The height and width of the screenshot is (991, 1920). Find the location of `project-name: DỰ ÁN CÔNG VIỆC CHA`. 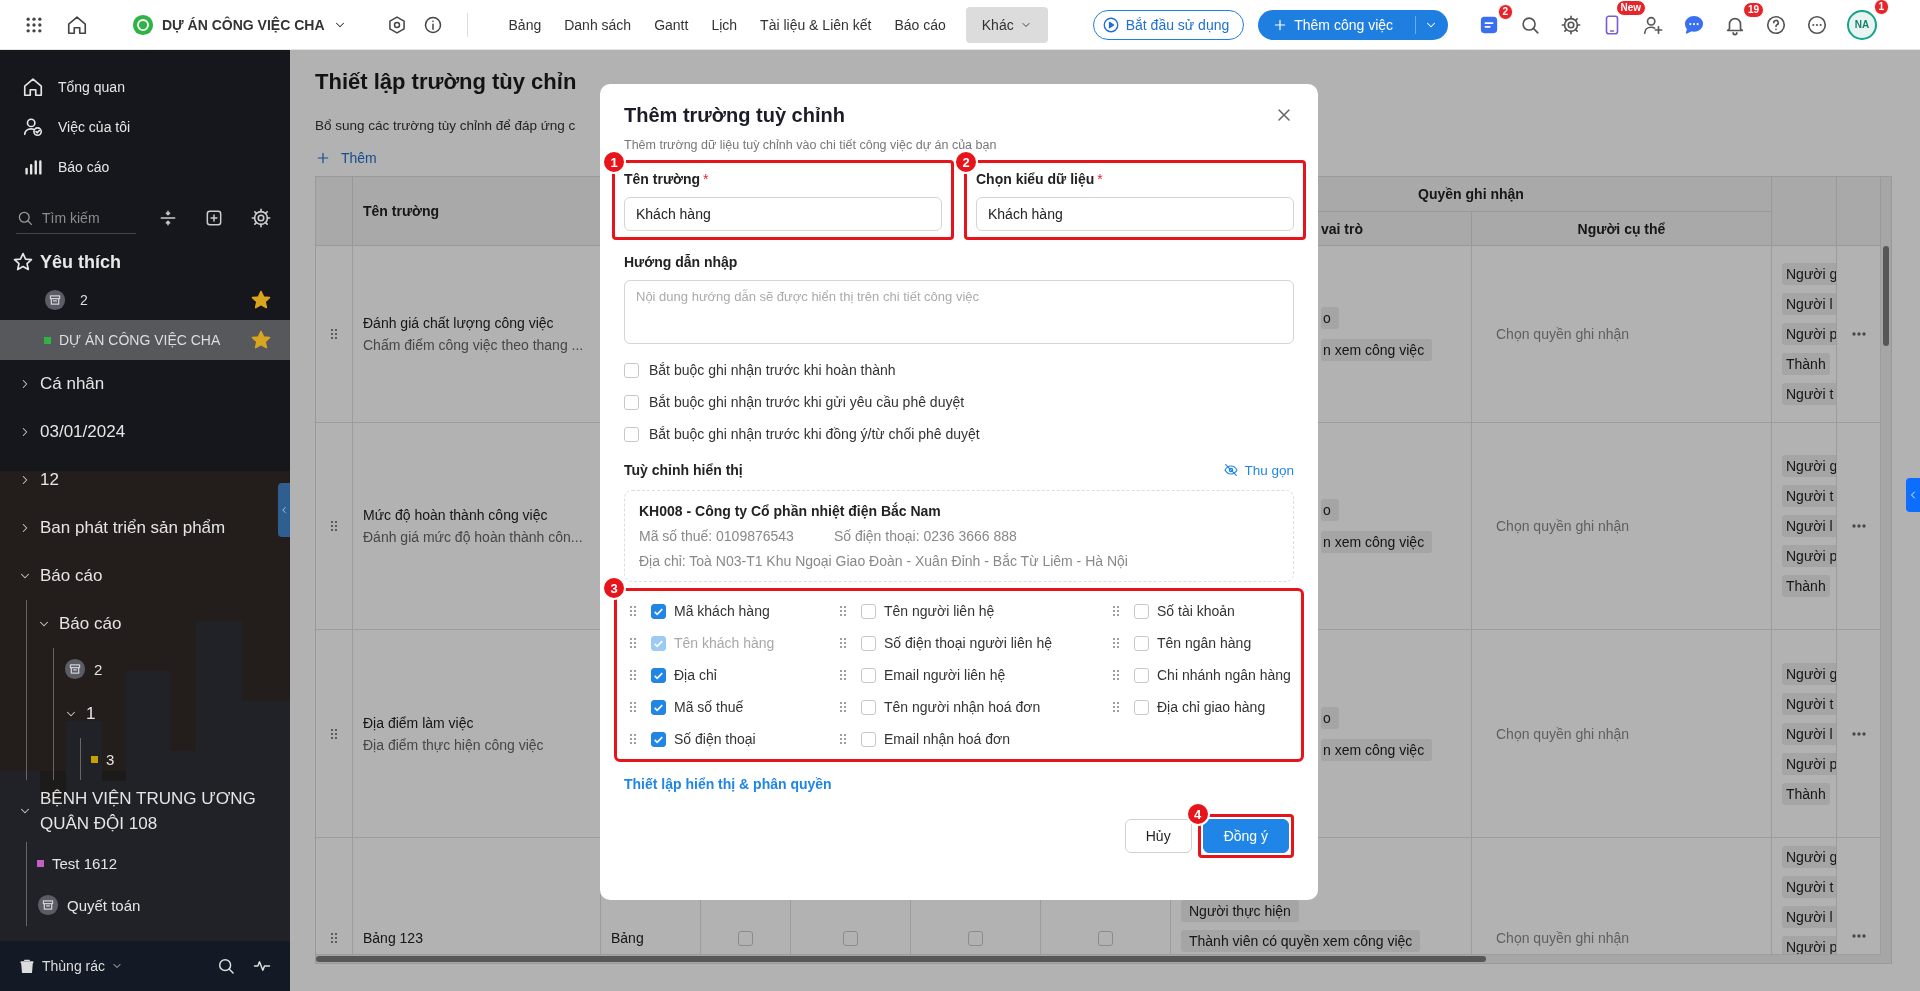

project-name: DỰ ÁN CÔNG VIỆC CHA is located at coordinates (243, 24).